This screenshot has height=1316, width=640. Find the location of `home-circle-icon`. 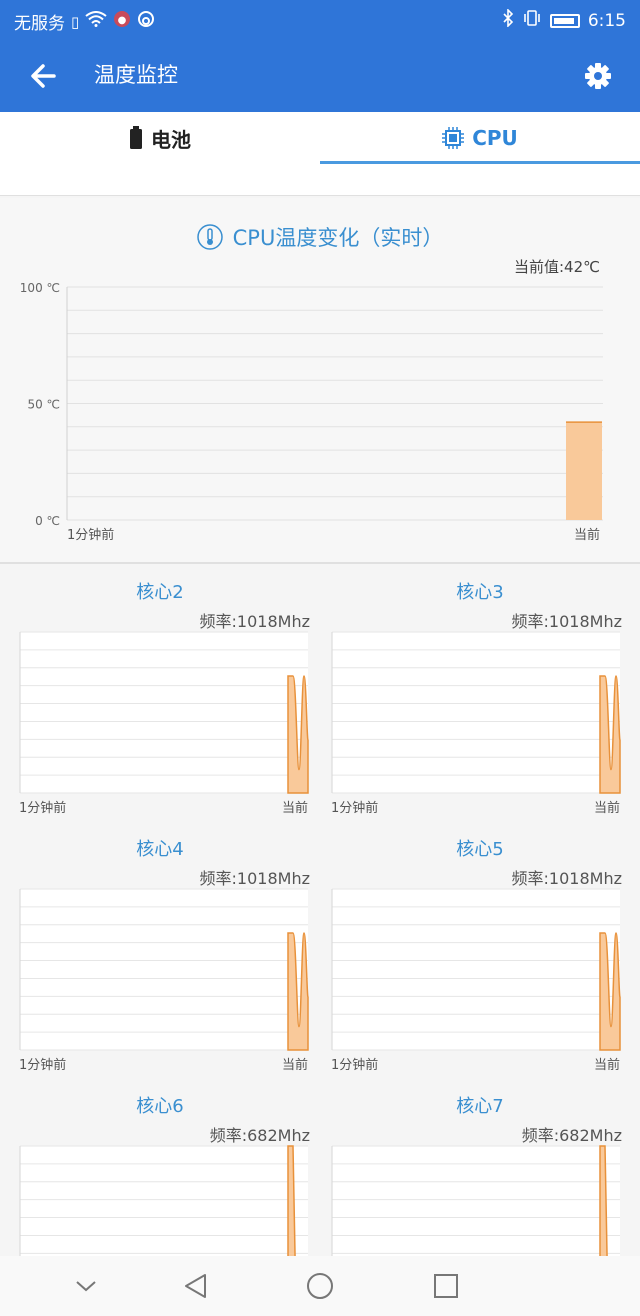

home-circle-icon is located at coordinates (320, 1286).